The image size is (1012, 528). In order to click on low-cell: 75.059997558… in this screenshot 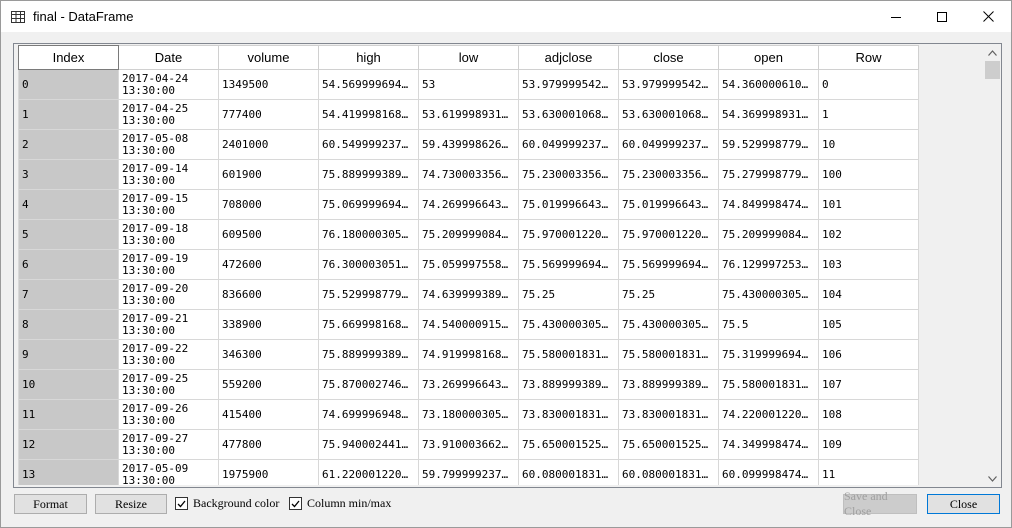, I will do `click(468, 264)`.